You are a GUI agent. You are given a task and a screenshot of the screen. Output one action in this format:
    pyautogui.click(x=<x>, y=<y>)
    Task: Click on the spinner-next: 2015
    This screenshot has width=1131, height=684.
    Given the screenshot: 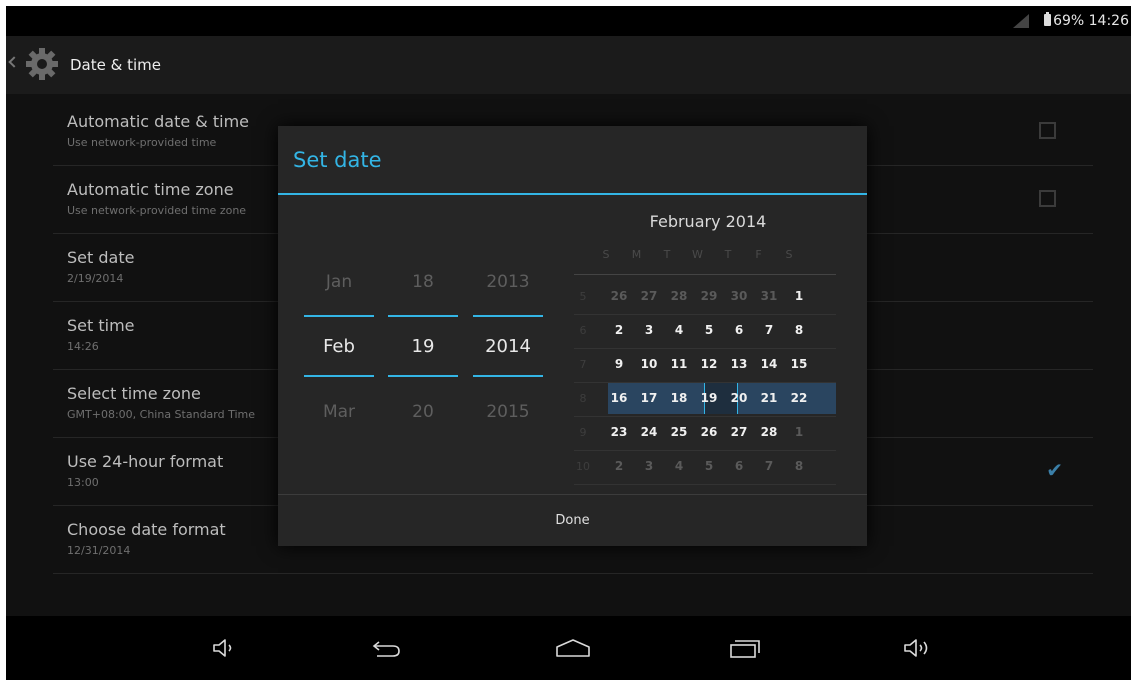 What is the action you would take?
    pyautogui.click(x=508, y=412)
    